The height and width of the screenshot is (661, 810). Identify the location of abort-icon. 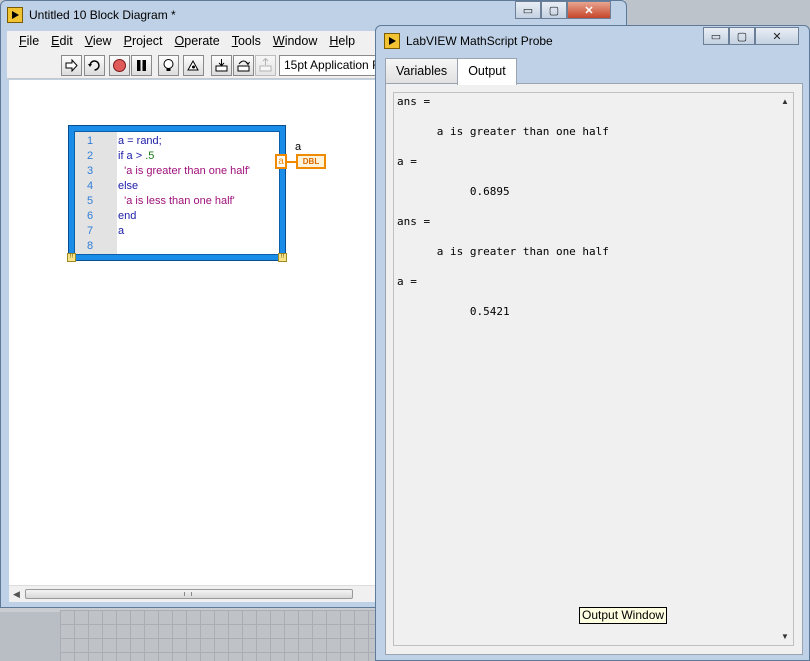
(119, 65).